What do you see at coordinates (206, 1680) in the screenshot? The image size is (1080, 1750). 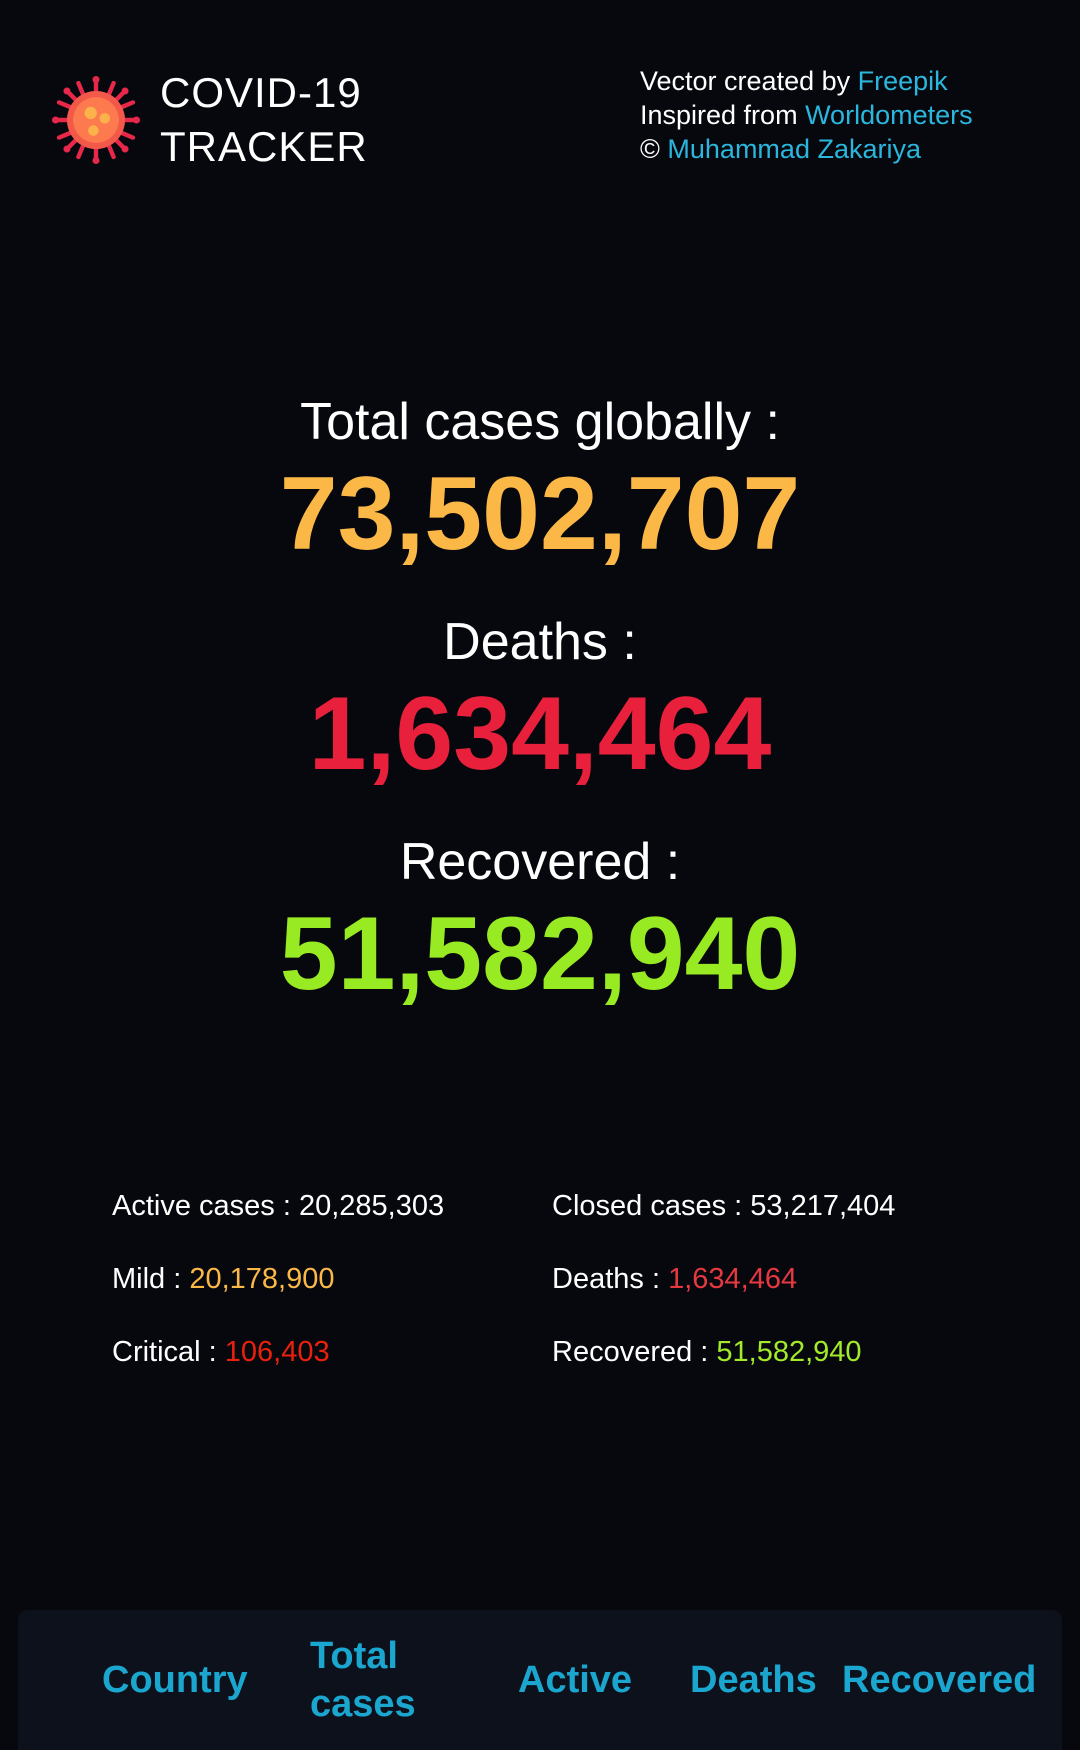 I see `column-header-country: Country` at bounding box center [206, 1680].